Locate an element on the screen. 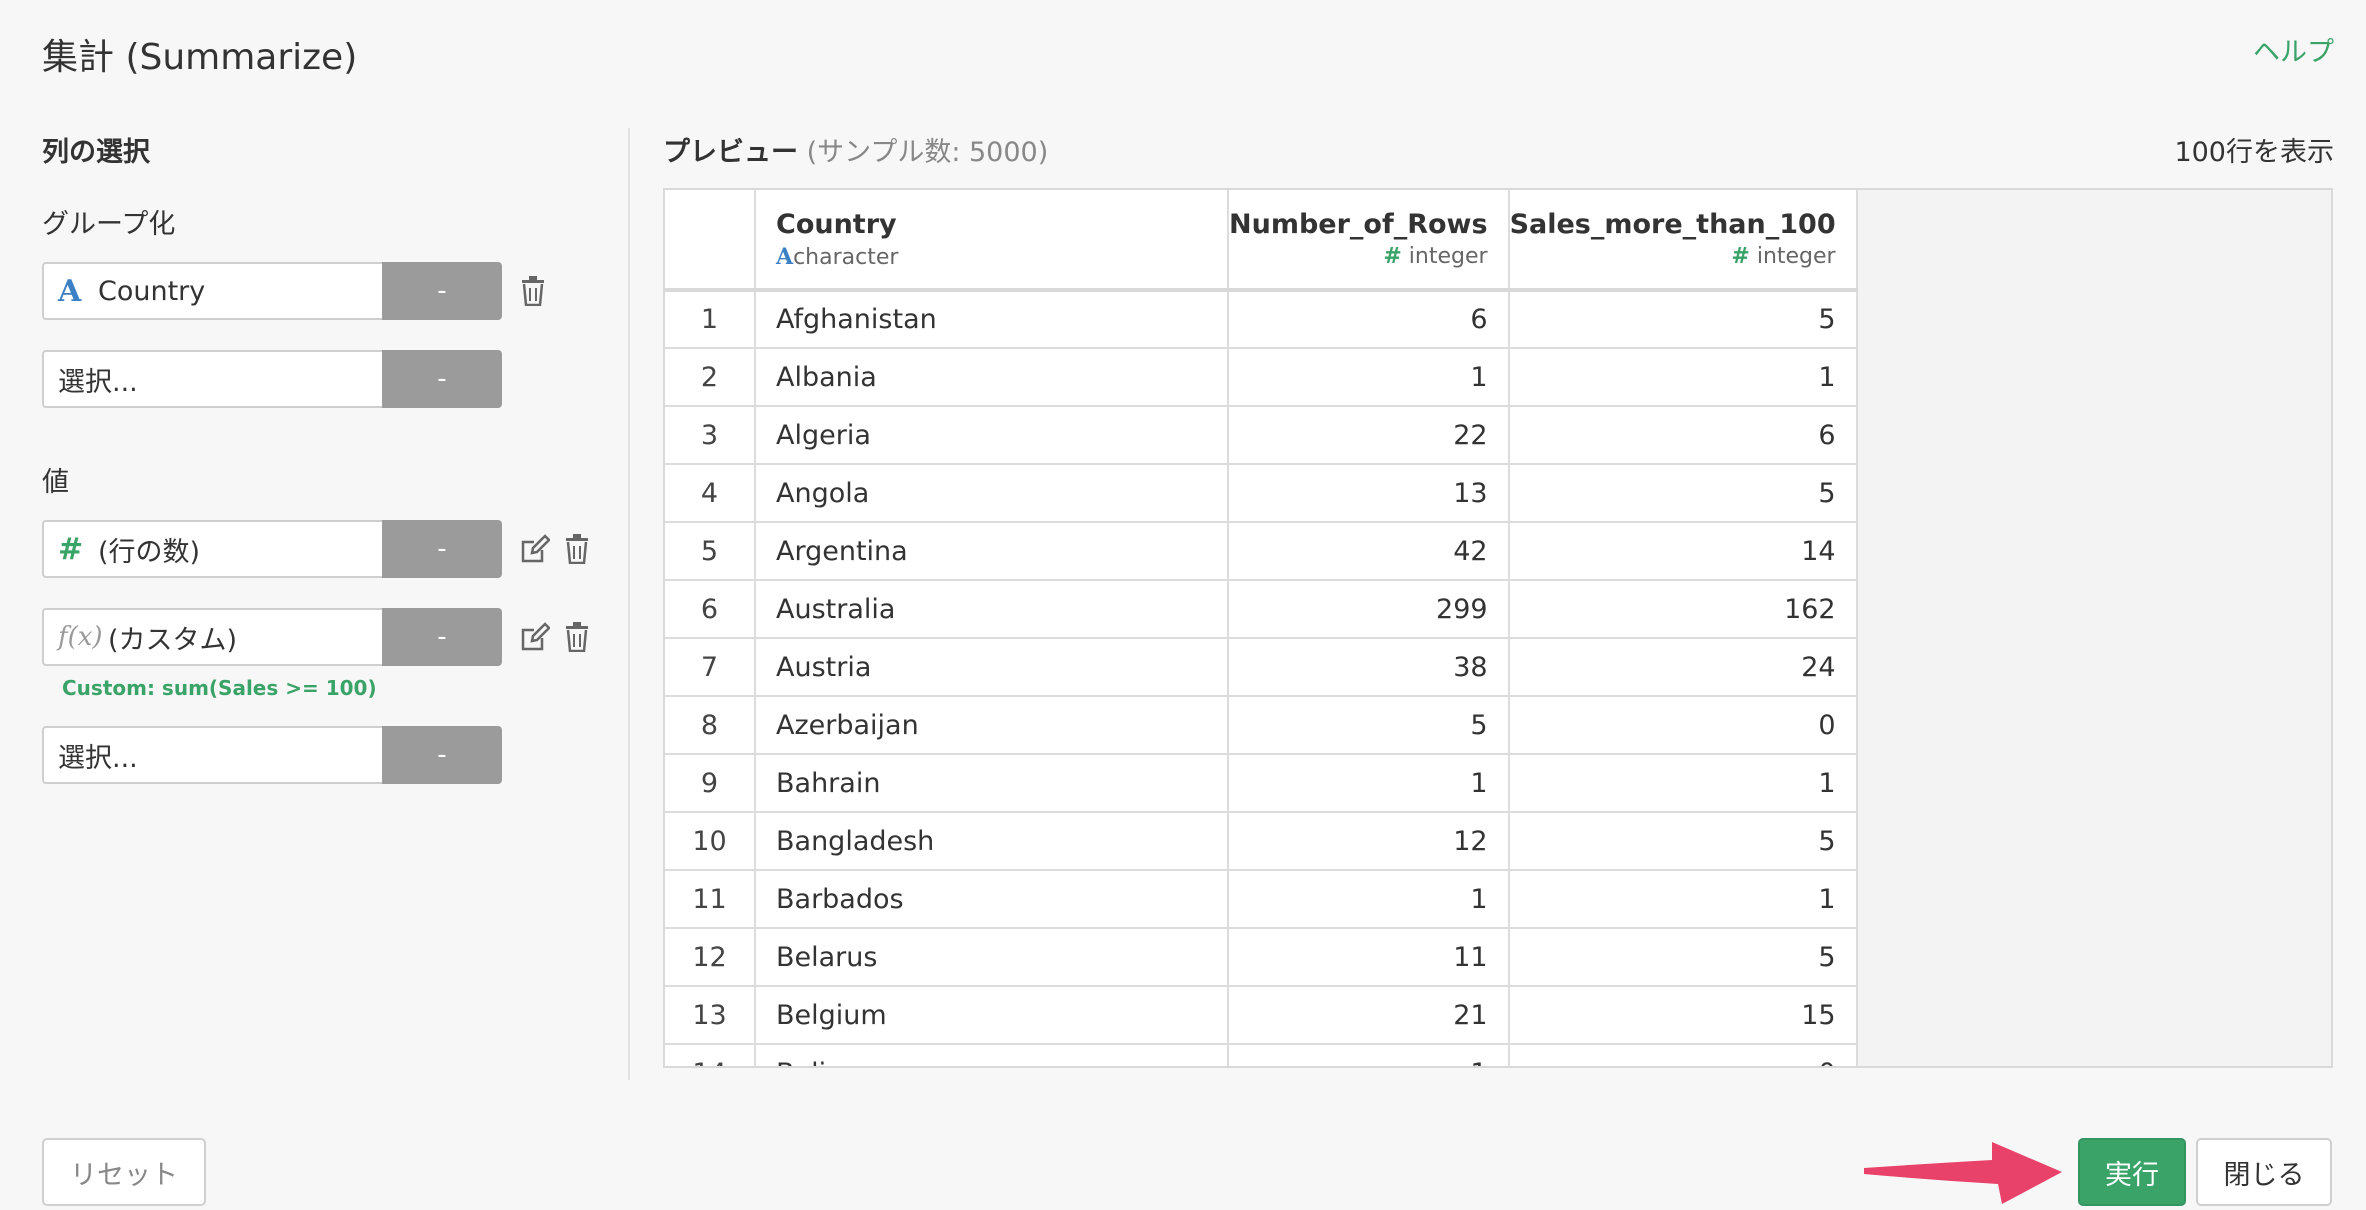 The image size is (2366, 1210). cell-country: Australia is located at coordinates (992, 609).